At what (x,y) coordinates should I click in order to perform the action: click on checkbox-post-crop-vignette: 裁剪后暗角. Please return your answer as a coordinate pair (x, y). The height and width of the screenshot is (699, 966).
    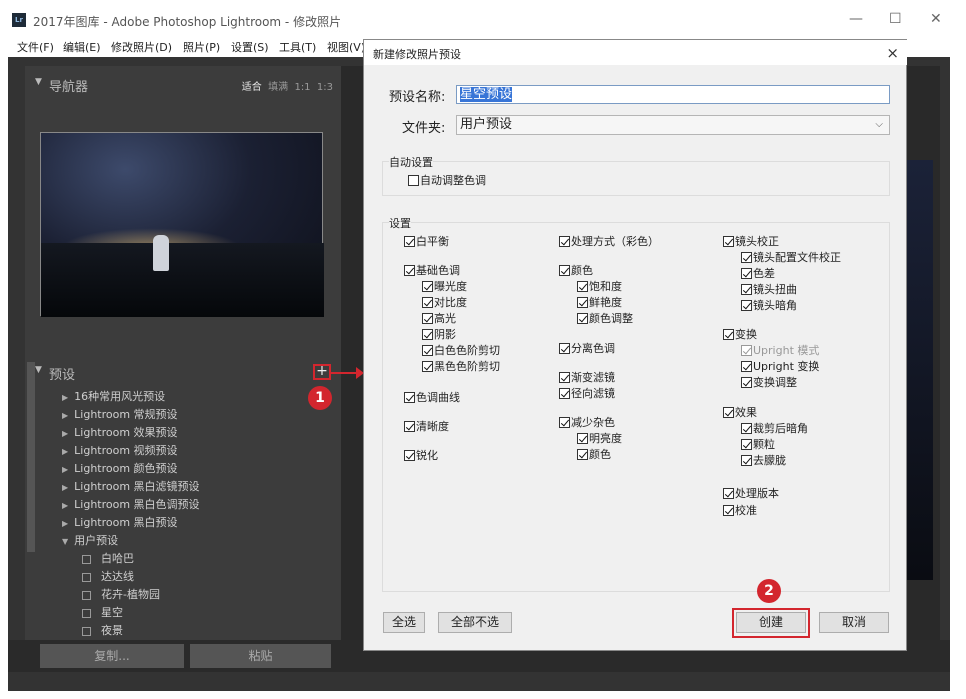
    Looking at the image, I should click on (774, 428).